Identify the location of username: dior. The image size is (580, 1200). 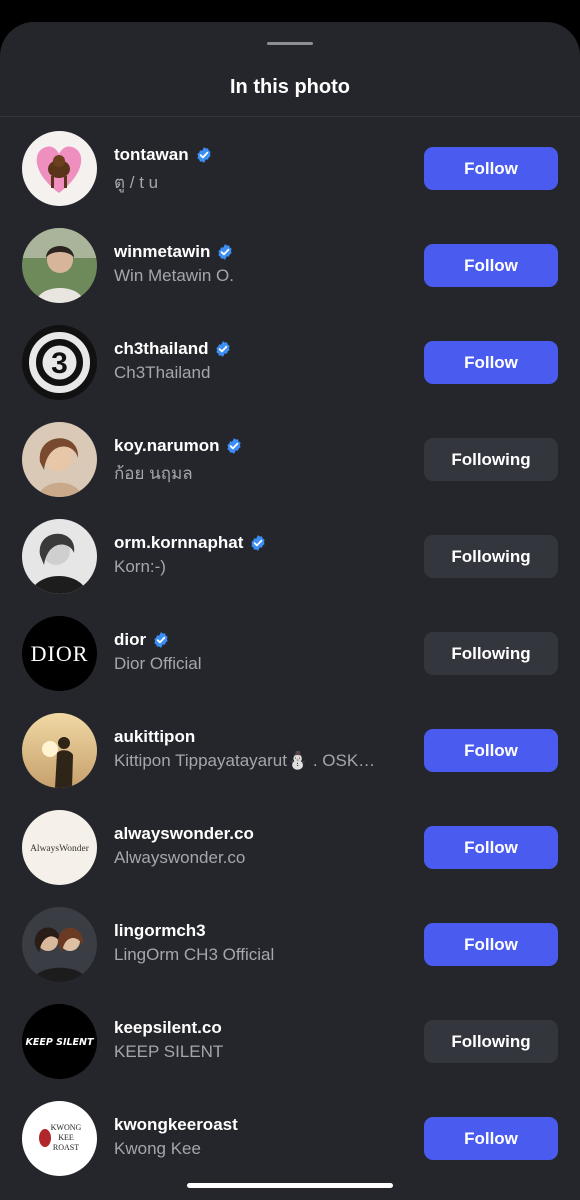
(142, 640).